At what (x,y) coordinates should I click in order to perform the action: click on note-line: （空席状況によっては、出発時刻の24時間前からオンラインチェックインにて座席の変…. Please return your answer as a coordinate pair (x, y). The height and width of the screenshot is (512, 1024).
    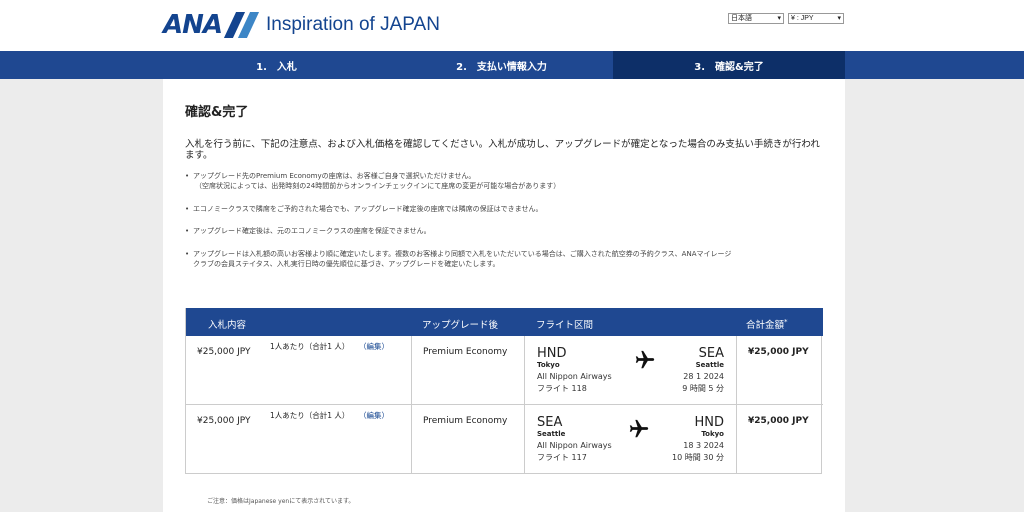
    Looking at the image, I should click on (378, 186).